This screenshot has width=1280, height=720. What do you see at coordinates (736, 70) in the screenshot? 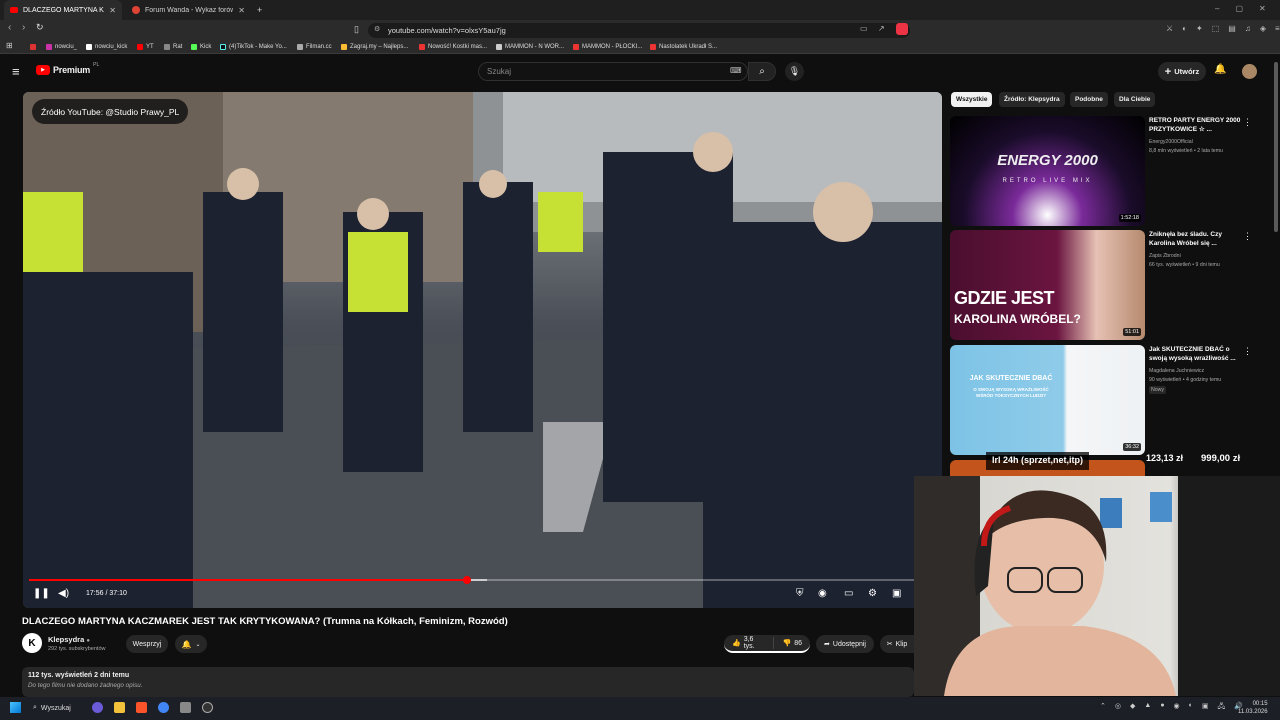
I see `keyboard-icon: ⌨` at bounding box center [736, 70].